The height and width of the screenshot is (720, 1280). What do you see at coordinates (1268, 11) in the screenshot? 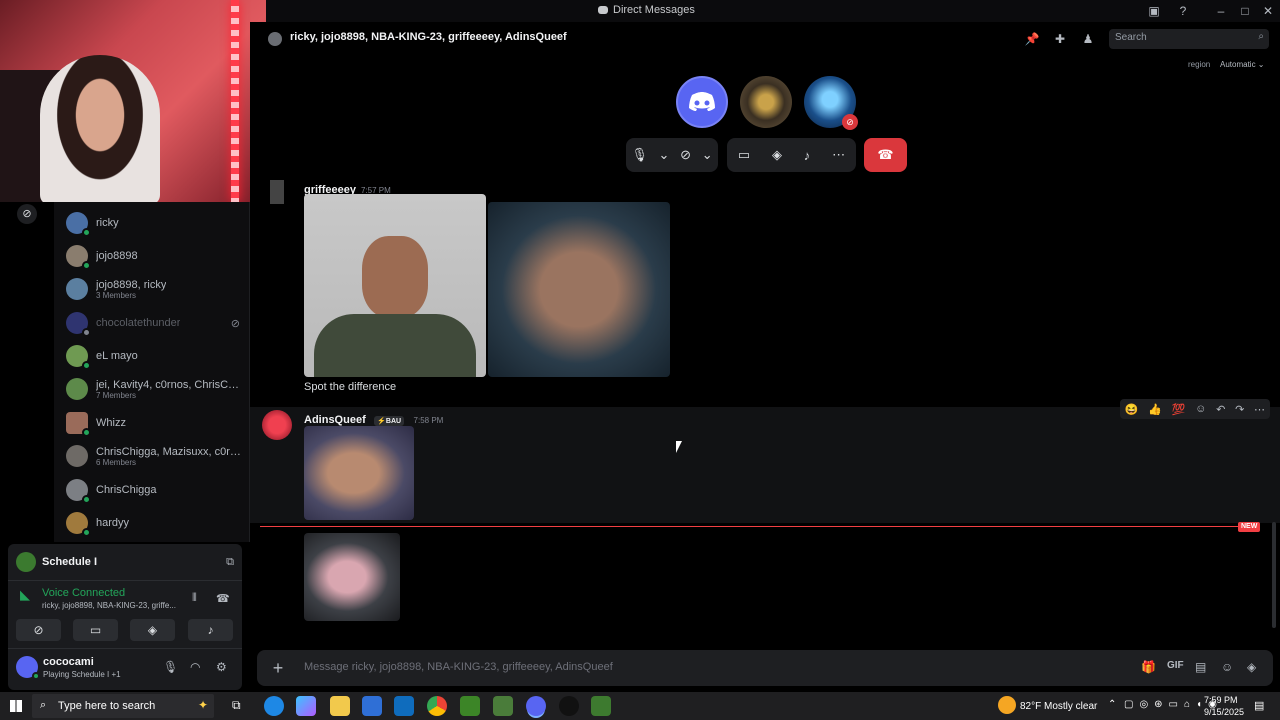
I see `close-button: ✕` at bounding box center [1268, 11].